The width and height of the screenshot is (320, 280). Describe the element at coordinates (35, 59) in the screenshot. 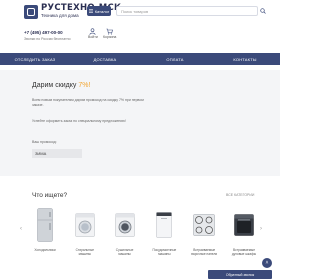

I see `nav-item-track-order: ОТСЛЕДИТЬ ЗАКАЗ` at that location.